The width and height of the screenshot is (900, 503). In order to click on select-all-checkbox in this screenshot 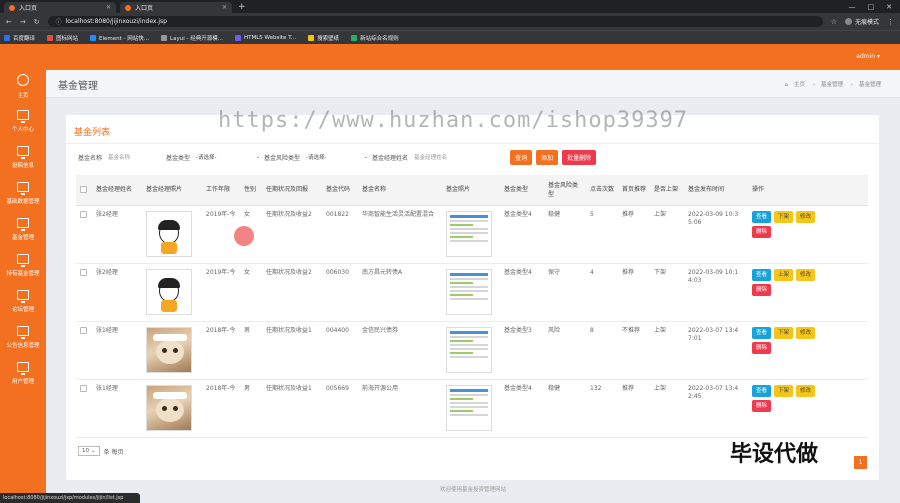, I will do `click(83, 190)`.